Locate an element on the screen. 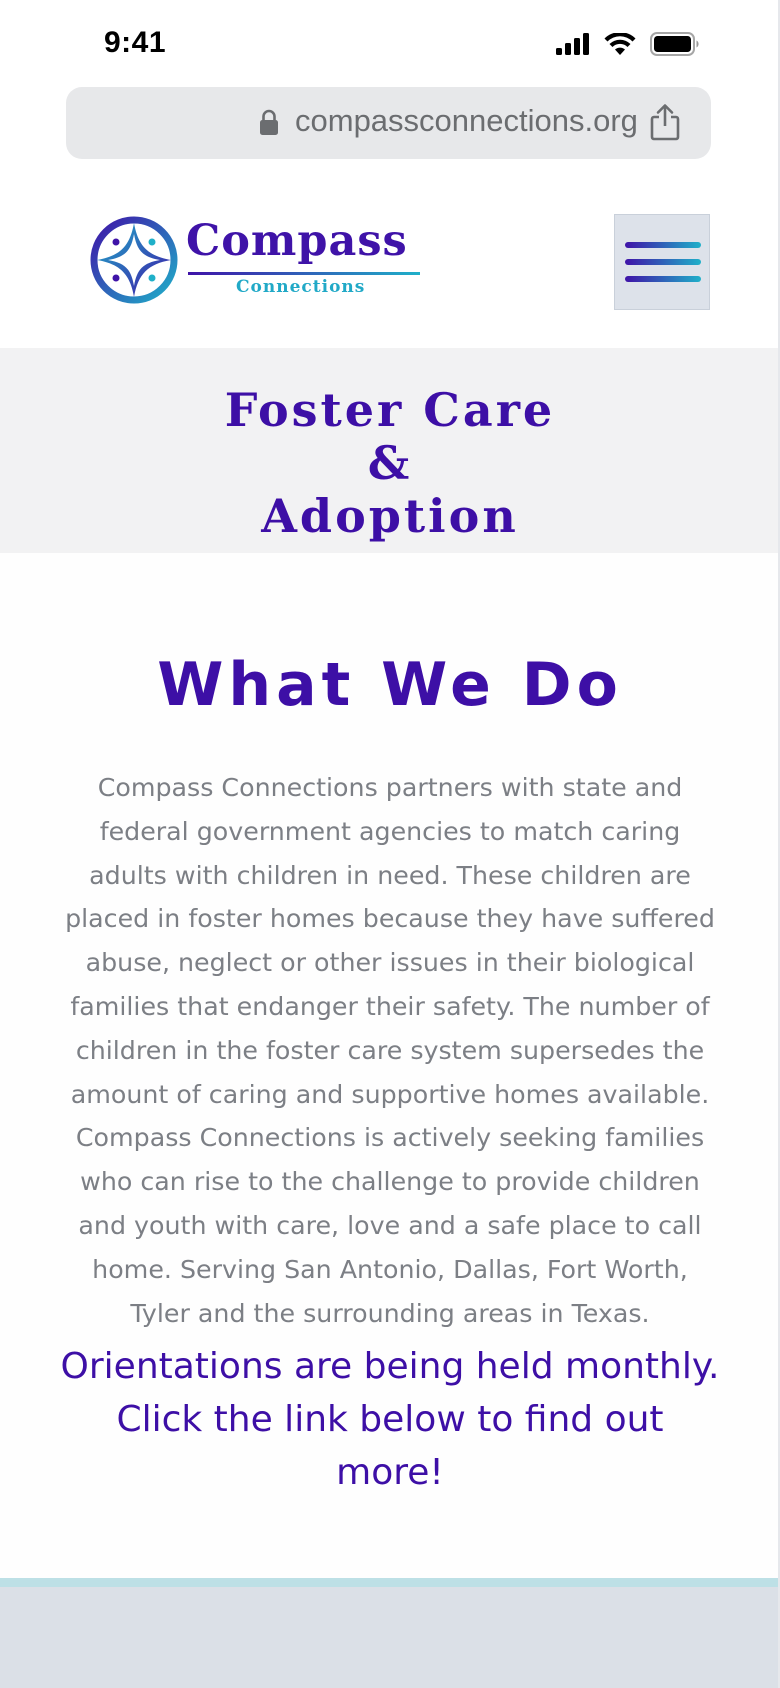 This screenshot has height=1688, width=780. site-header: Compass Connections is located at coordinates (389, 269).